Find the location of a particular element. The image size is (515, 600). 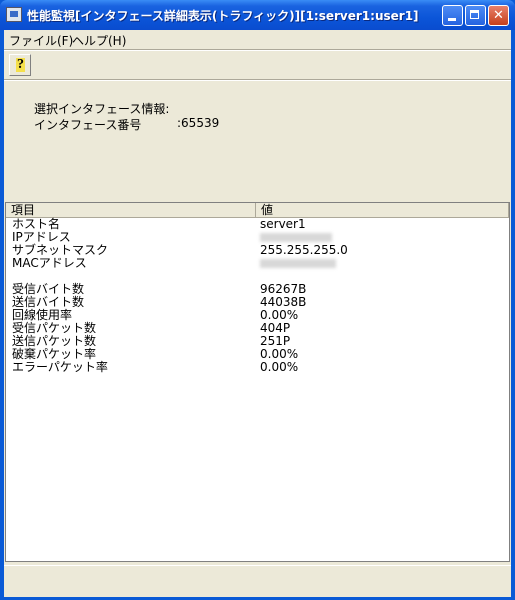

help-button: ? is located at coordinates (20, 65).